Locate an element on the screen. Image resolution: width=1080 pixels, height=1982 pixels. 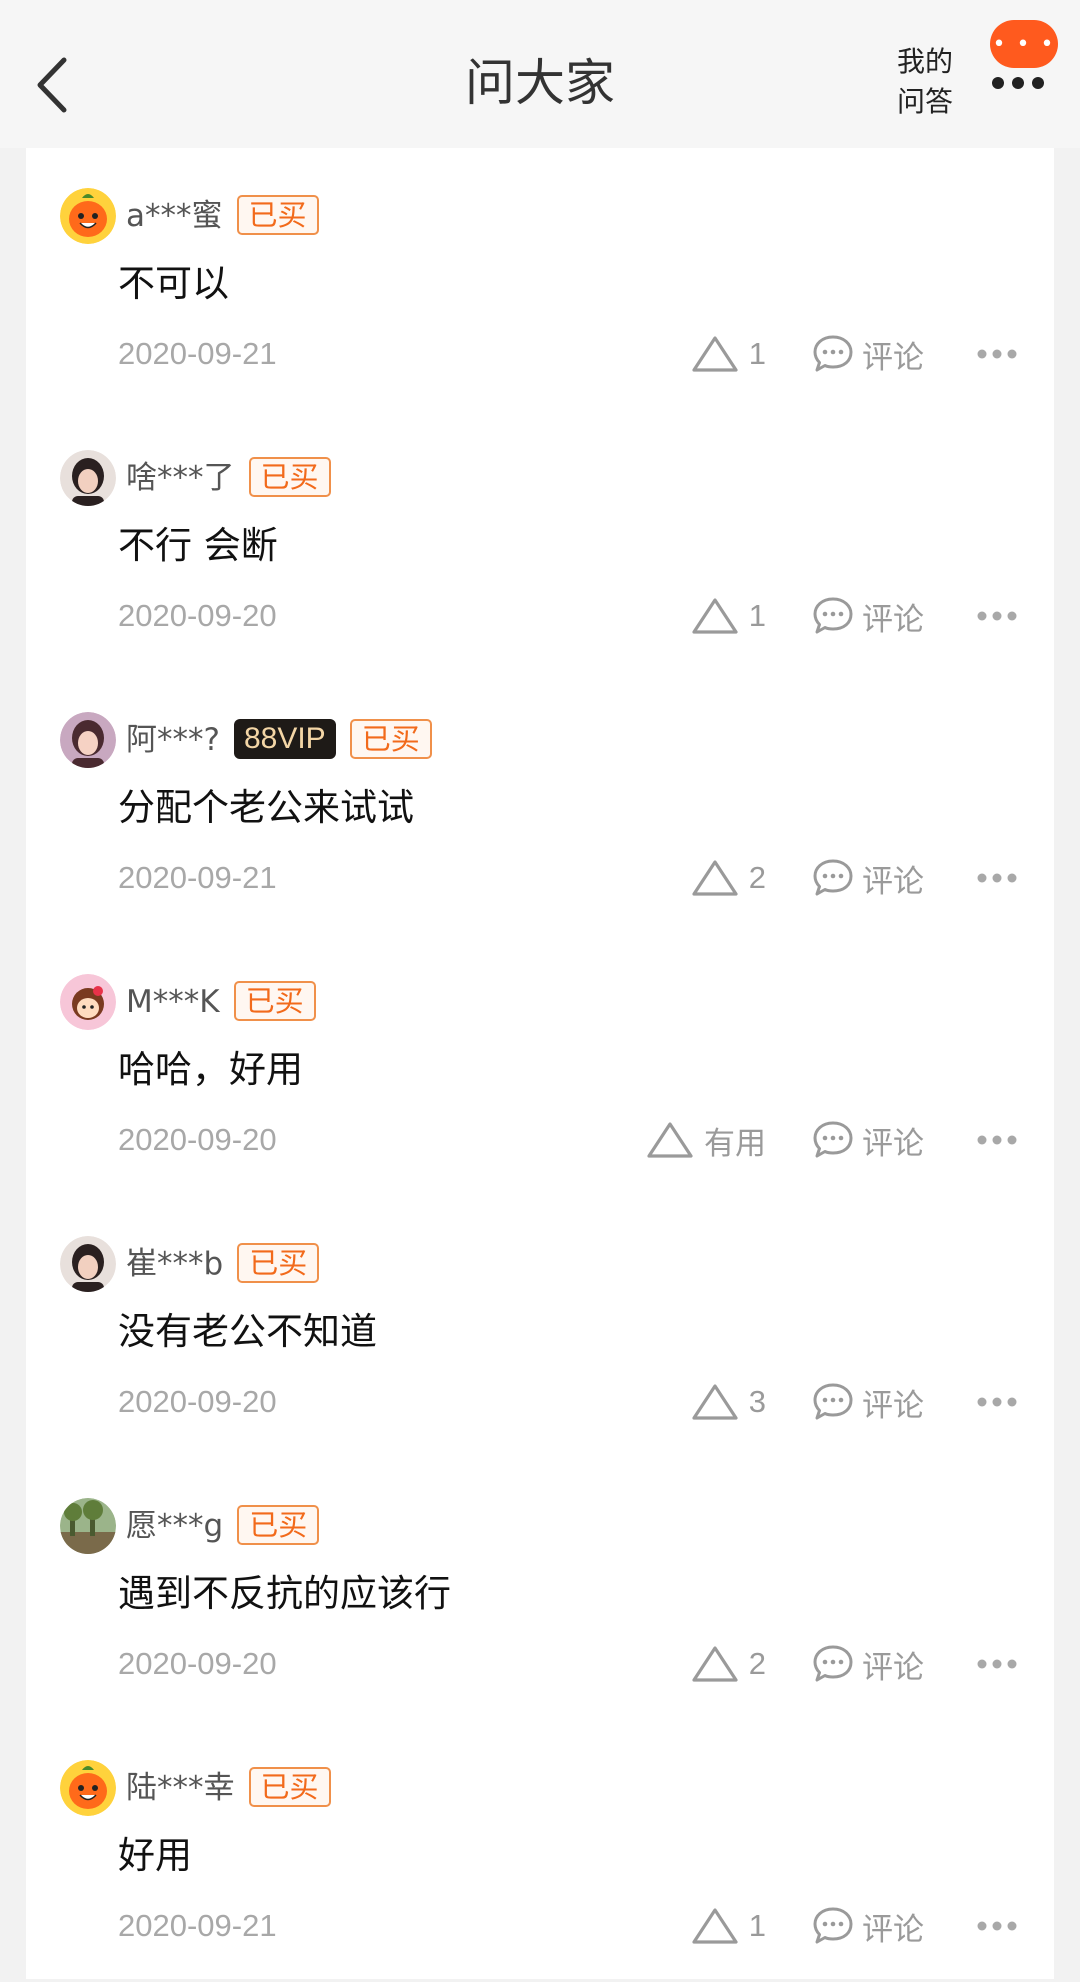
answer-item: 崔***b 已买 没有老公不知道 2020-09-20 3 评论 is located at coordinates (540, 1327).